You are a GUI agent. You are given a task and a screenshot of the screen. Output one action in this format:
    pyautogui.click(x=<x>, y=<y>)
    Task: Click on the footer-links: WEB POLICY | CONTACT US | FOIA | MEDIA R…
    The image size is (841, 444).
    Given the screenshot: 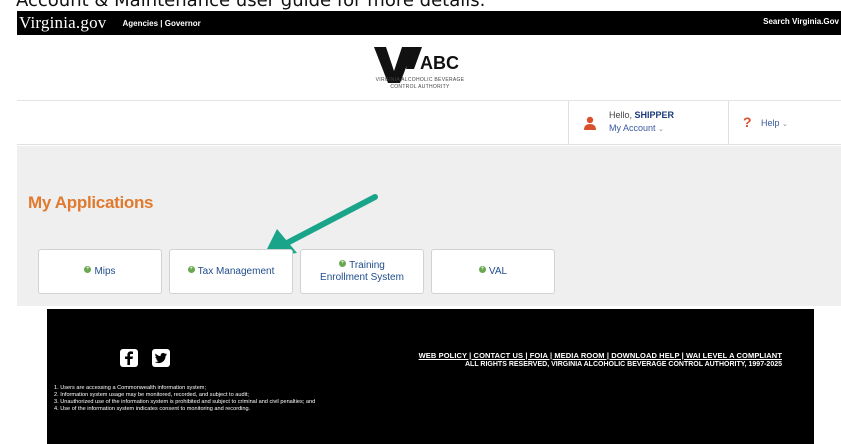 What is the action you would take?
    pyautogui.click(x=600, y=355)
    